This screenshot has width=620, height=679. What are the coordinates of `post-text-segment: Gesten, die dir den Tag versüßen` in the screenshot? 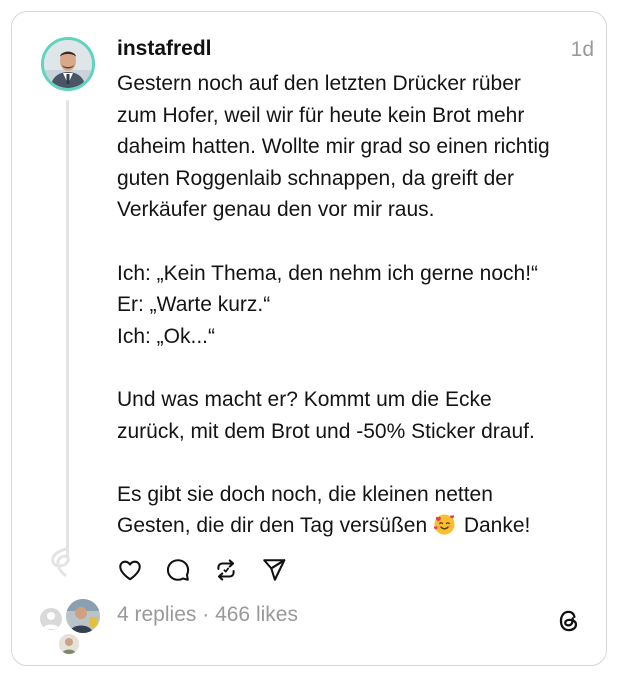 It's located at (272, 526).